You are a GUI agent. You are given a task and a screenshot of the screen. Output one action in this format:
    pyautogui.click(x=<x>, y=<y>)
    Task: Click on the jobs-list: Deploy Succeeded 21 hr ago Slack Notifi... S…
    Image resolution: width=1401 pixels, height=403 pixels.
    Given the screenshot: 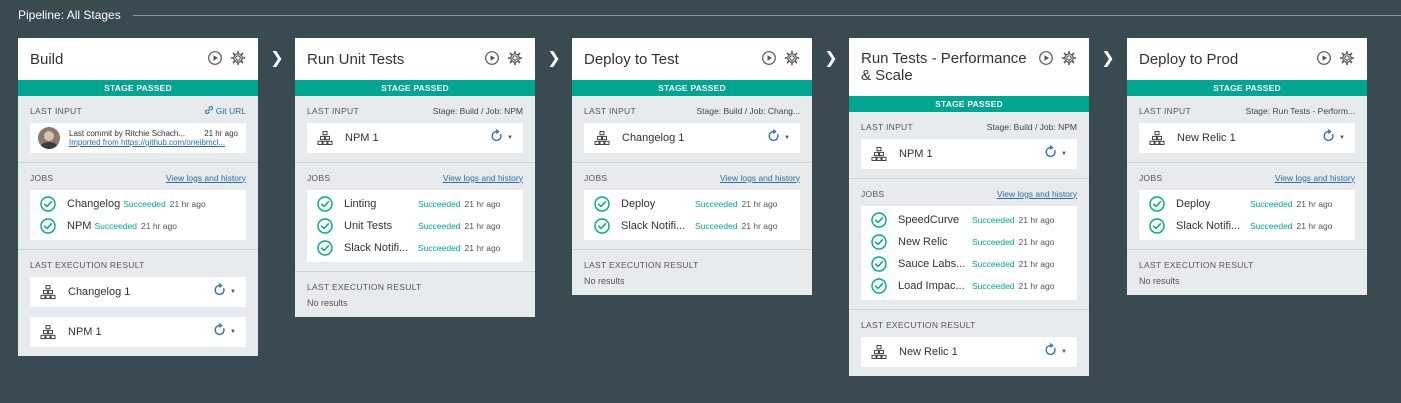 What is the action you would take?
    pyautogui.click(x=692, y=215)
    